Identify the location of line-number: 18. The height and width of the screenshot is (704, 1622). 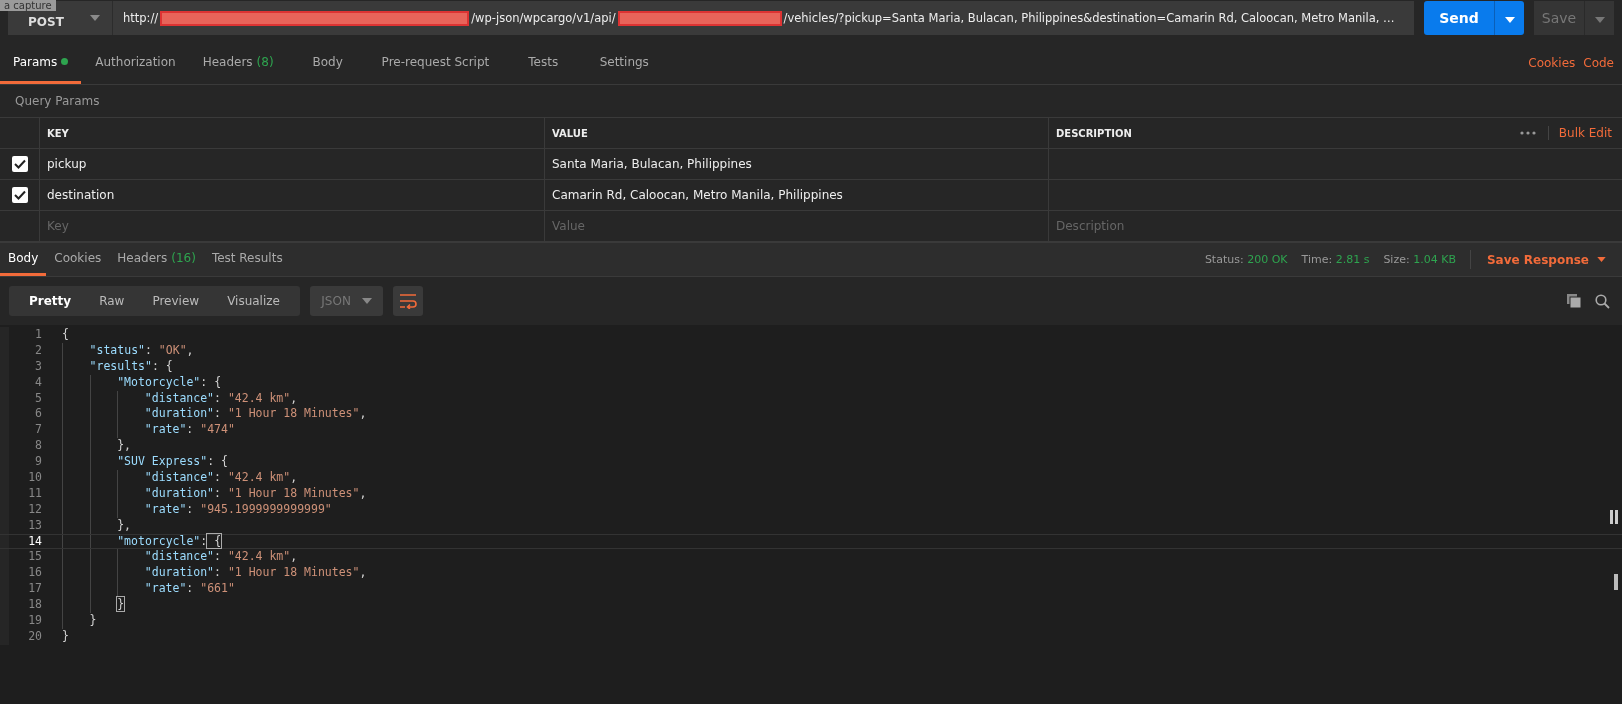
(21, 605).